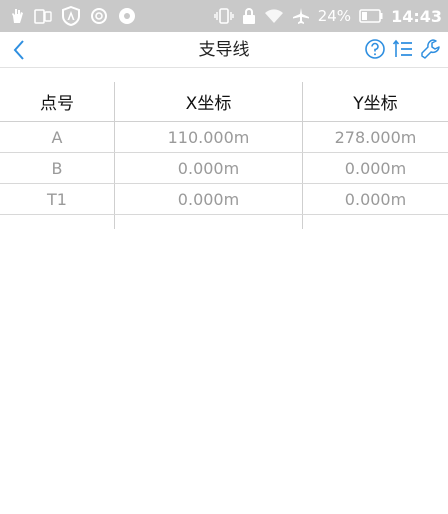 This screenshot has width=448, height=514. Describe the element at coordinates (375, 101) in the screenshot. I see `header-y-coordinate: Y坐标` at that location.